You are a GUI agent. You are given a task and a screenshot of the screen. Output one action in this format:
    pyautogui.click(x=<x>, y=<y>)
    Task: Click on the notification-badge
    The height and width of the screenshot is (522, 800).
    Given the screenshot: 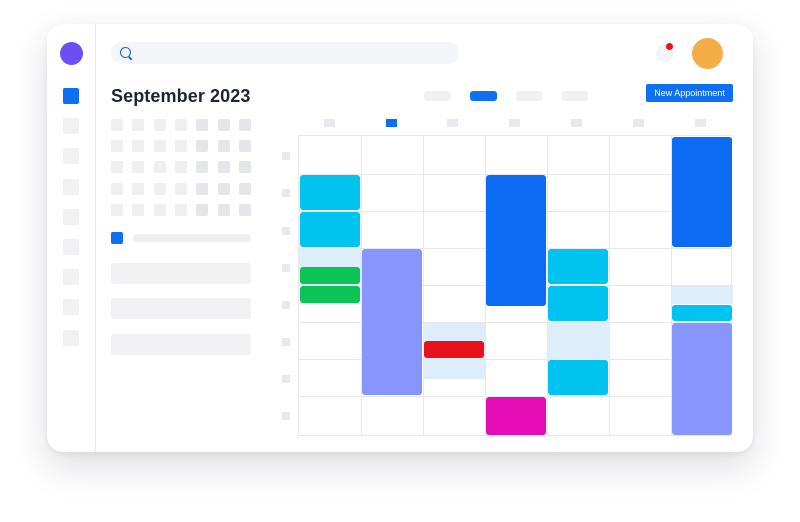 What is the action you would take?
    pyautogui.click(x=669, y=46)
    